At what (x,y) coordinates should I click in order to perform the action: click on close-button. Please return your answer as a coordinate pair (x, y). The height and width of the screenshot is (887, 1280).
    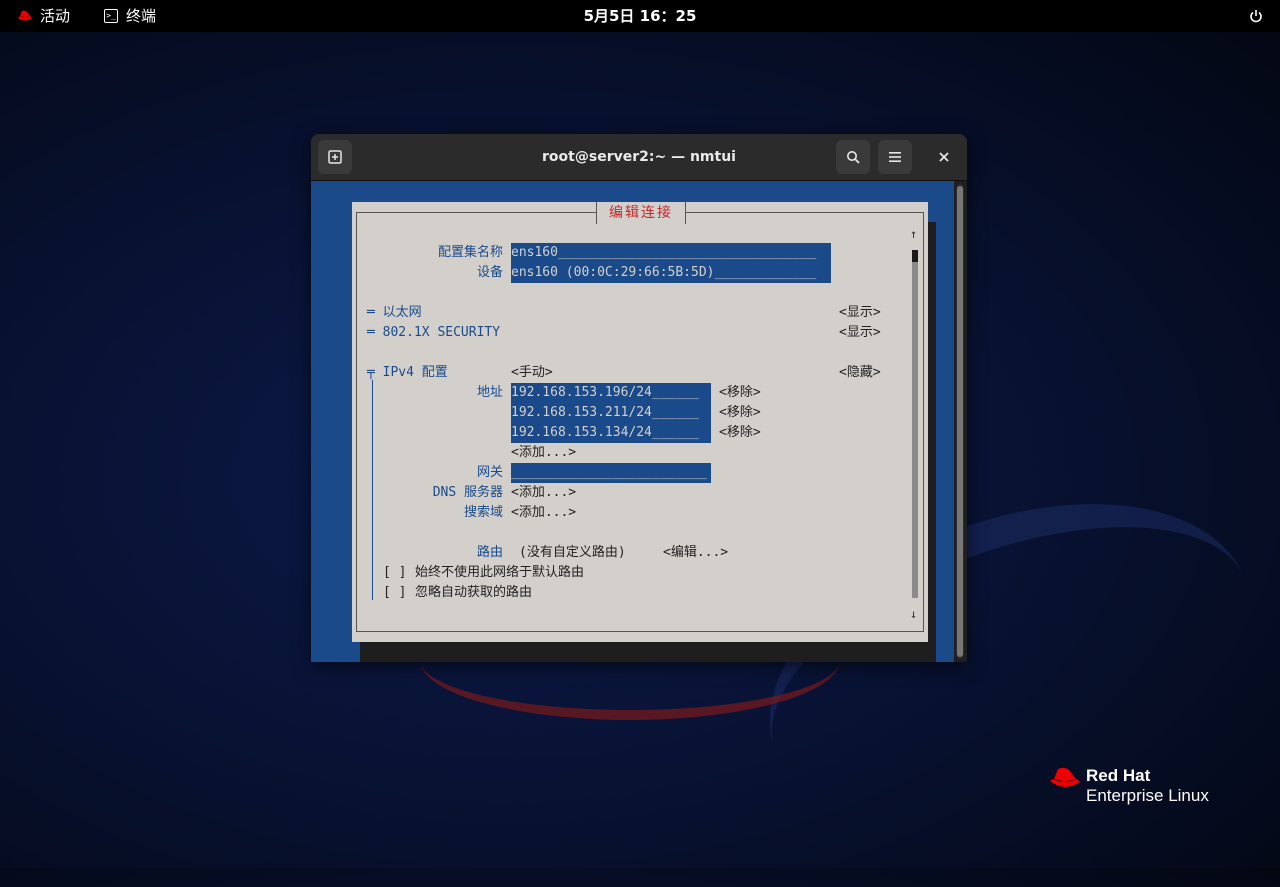
    Looking at the image, I should click on (944, 157).